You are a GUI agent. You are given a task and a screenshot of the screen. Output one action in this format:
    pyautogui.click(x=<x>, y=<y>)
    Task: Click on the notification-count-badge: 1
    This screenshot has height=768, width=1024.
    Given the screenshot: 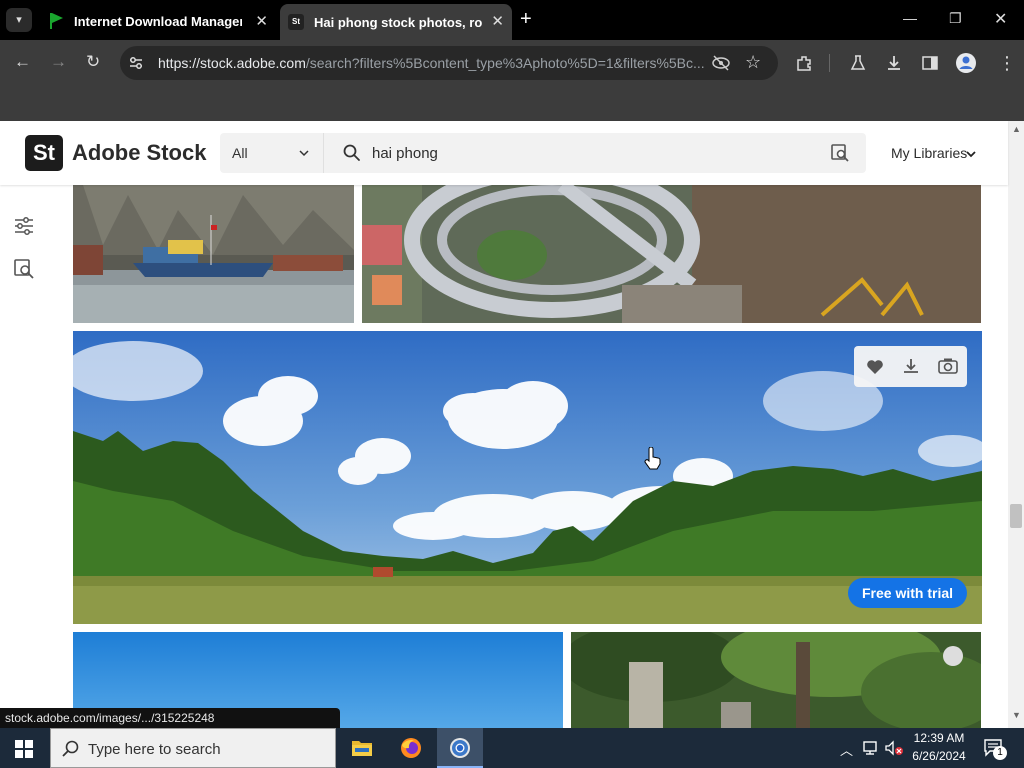 What is the action you would take?
    pyautogui.click(x=1000, y=753)
    